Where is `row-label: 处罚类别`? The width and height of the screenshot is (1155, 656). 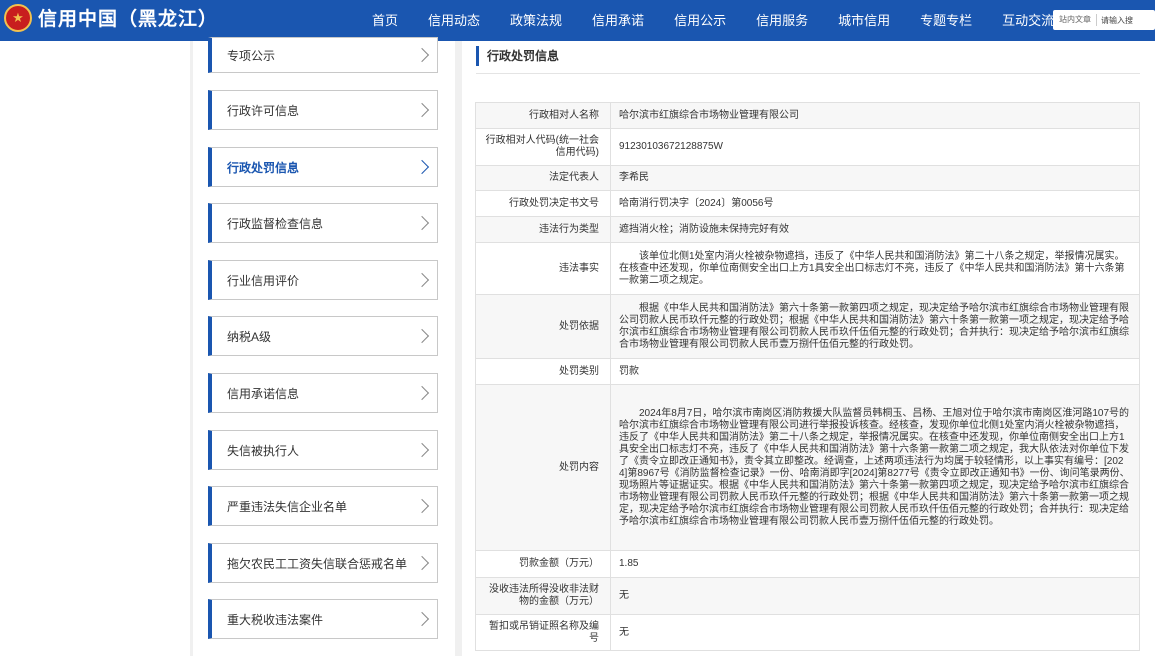 row-label: 处罚类别 is located at coordinates (543, 371).